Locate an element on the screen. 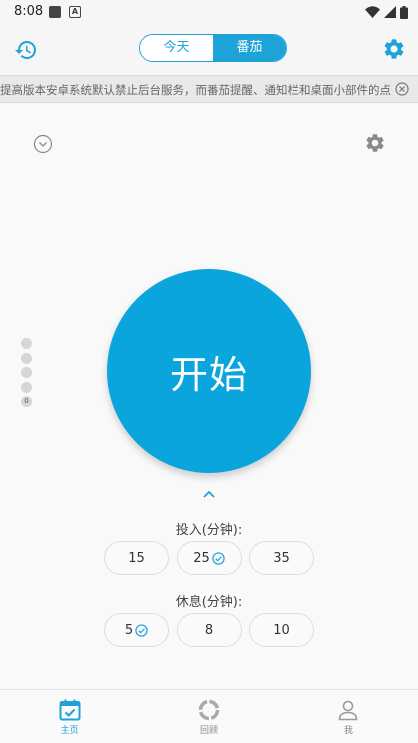 This screenshot has height=743, width=418. nav-review-label: 回顾 is located at coordinates (208, 731).